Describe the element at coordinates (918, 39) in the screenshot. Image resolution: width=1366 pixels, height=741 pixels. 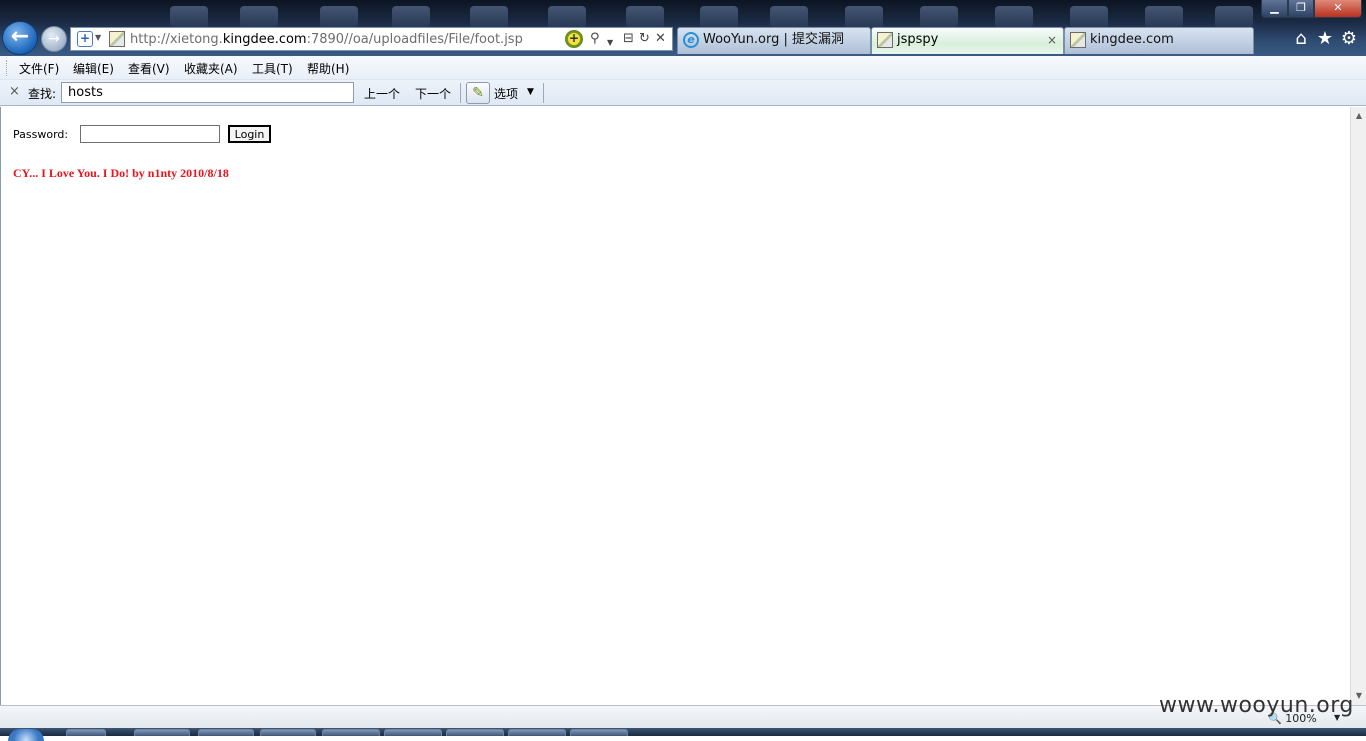
I see `tab-label: jspspy` at that location.